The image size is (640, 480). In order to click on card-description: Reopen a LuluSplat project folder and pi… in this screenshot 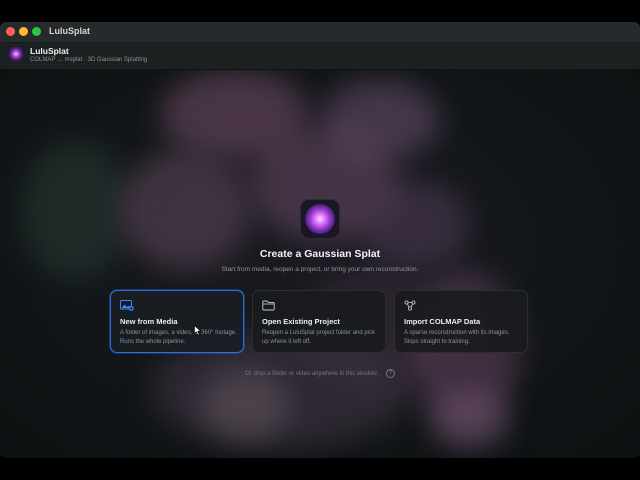, I will do `click(319, 337)`.